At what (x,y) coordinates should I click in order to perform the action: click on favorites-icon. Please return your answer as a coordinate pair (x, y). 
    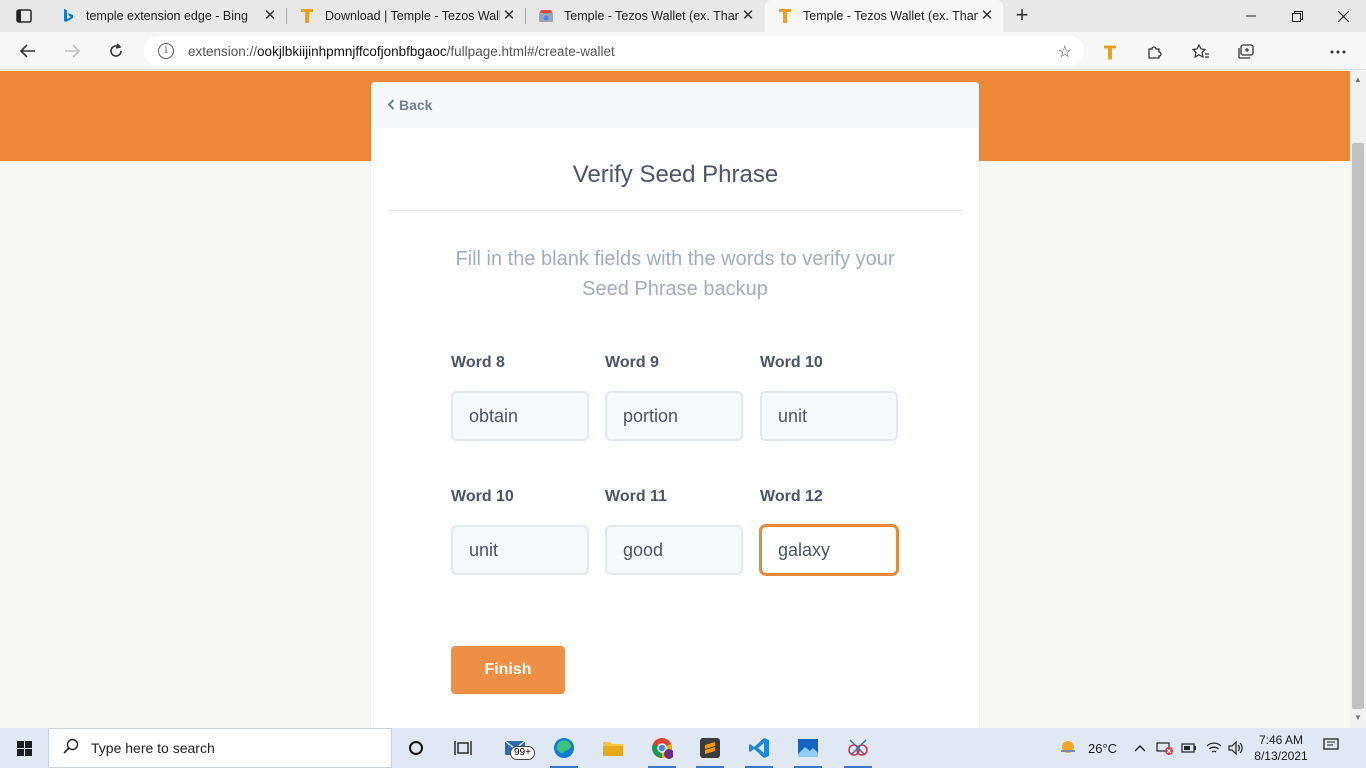
    Looking at the image, I should click on (1201, 52).